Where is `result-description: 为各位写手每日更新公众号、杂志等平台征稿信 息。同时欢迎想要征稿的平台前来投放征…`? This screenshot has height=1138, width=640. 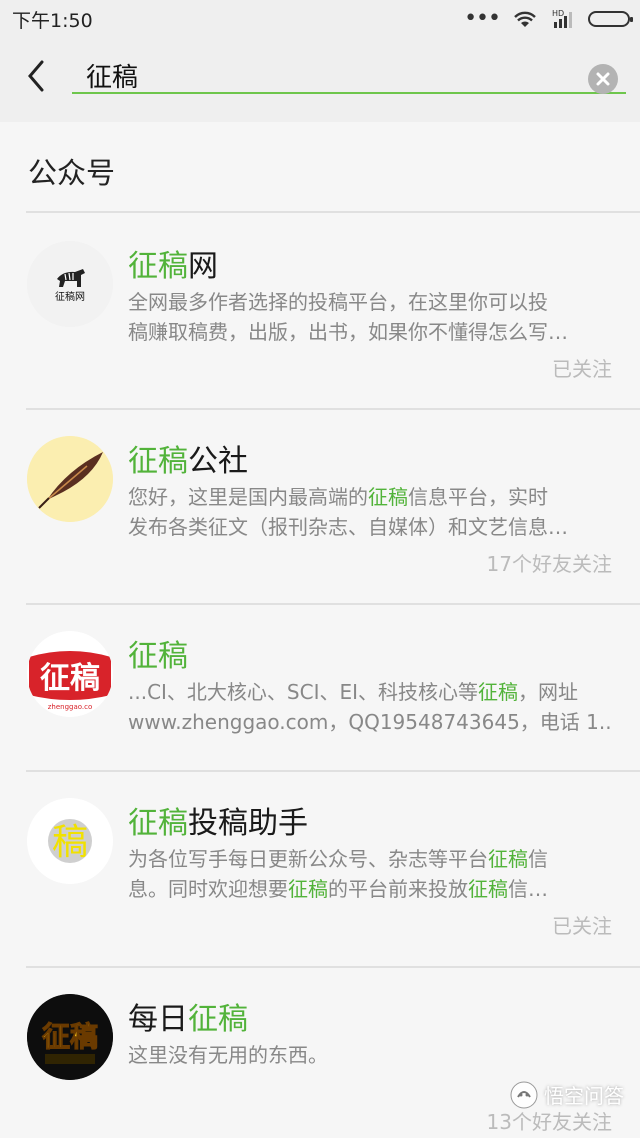
result-description: 为各位写手每日更新公众号、杂志等平台征稿信 息。同时欢迎想要征稿的平台前来投放征… is located at coordinates (371, 874).